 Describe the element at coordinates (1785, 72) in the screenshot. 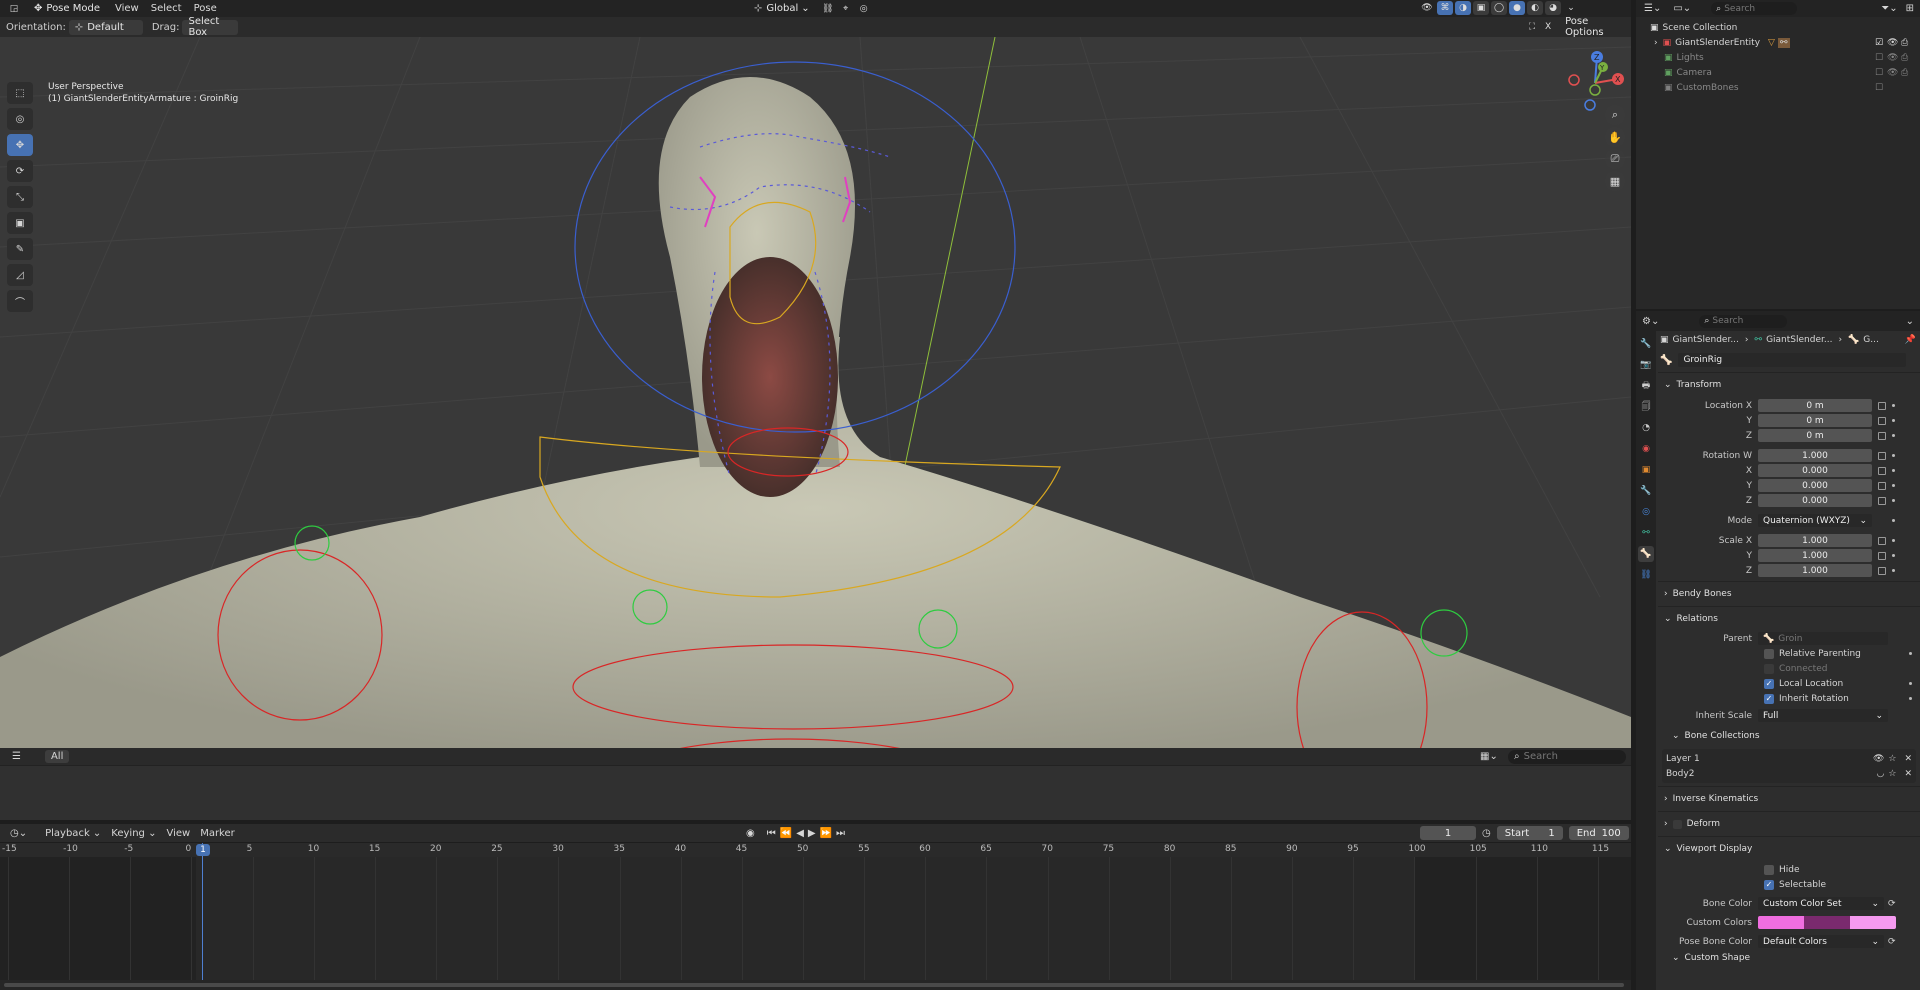

I see `outliner-item-camera: ▣ Camera ☐ 👁 ⎙` at that location.